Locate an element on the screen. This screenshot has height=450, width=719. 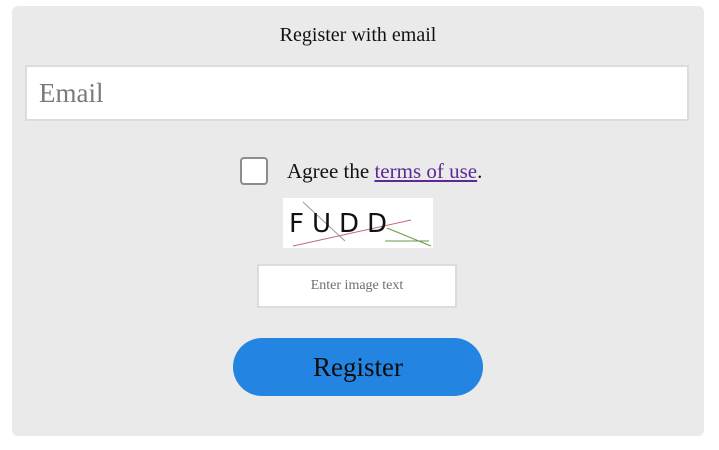
terms-of-use-link: terms of use is located at coordinates (425, 171).